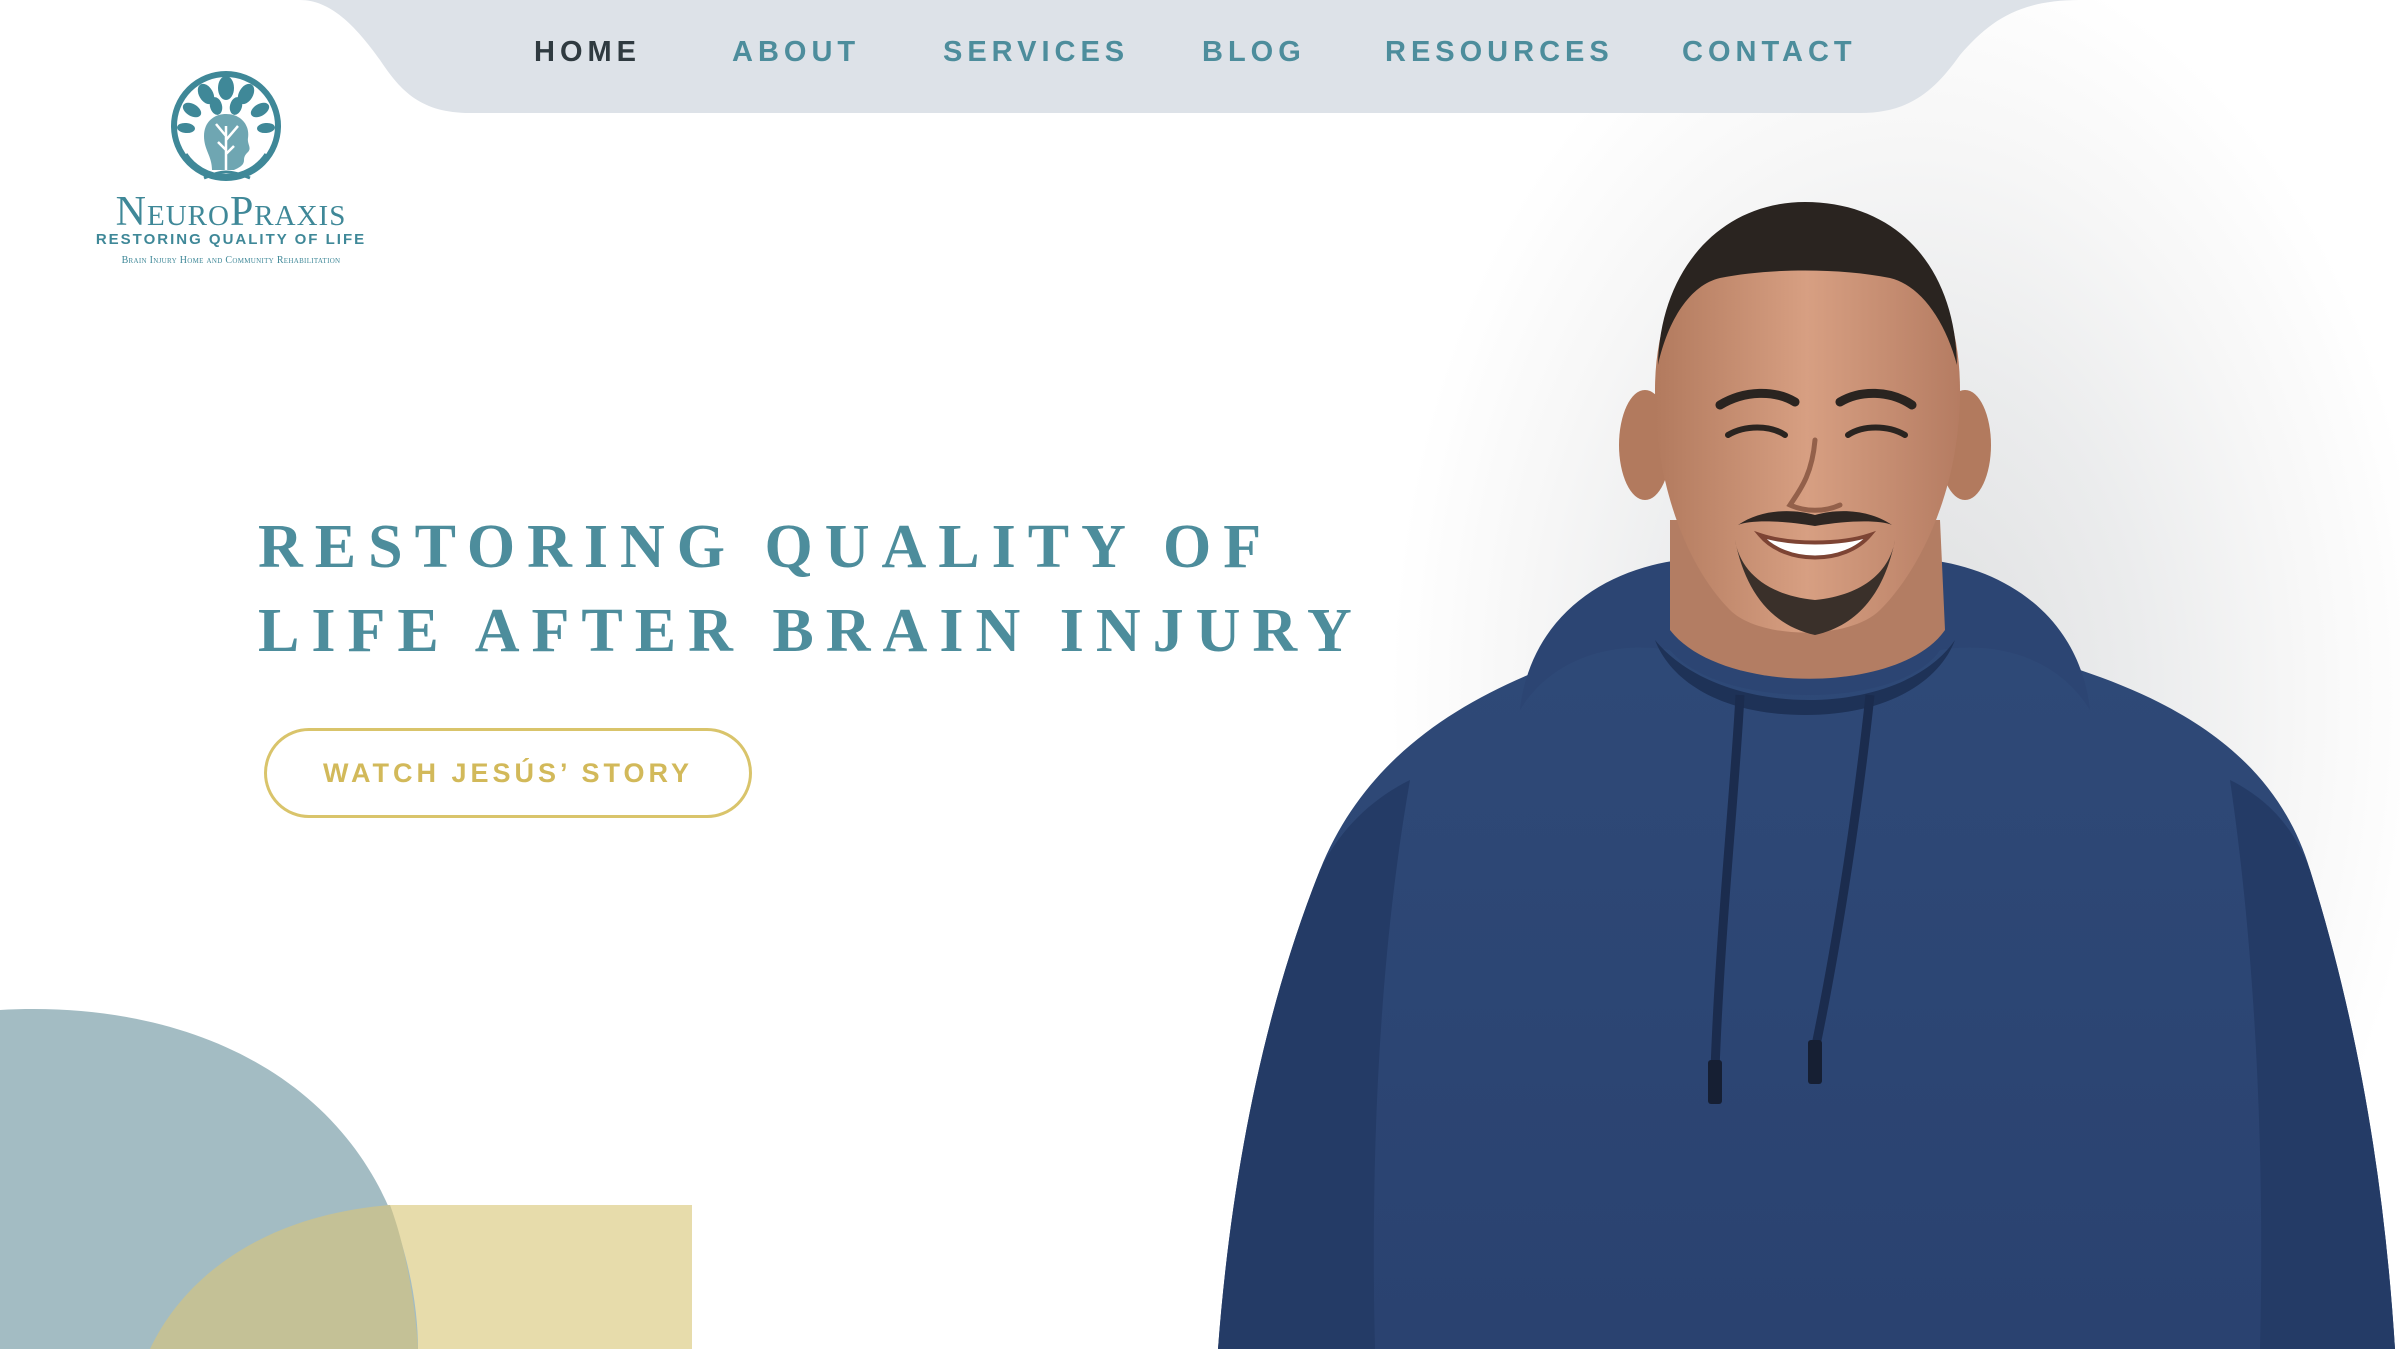 Image resolution: width=2400 pixels, height=1349 pixels. What do you see at coordinates (226, 126) in the screenshot?
I see `tree-icon` at bounding box center [226, 126].